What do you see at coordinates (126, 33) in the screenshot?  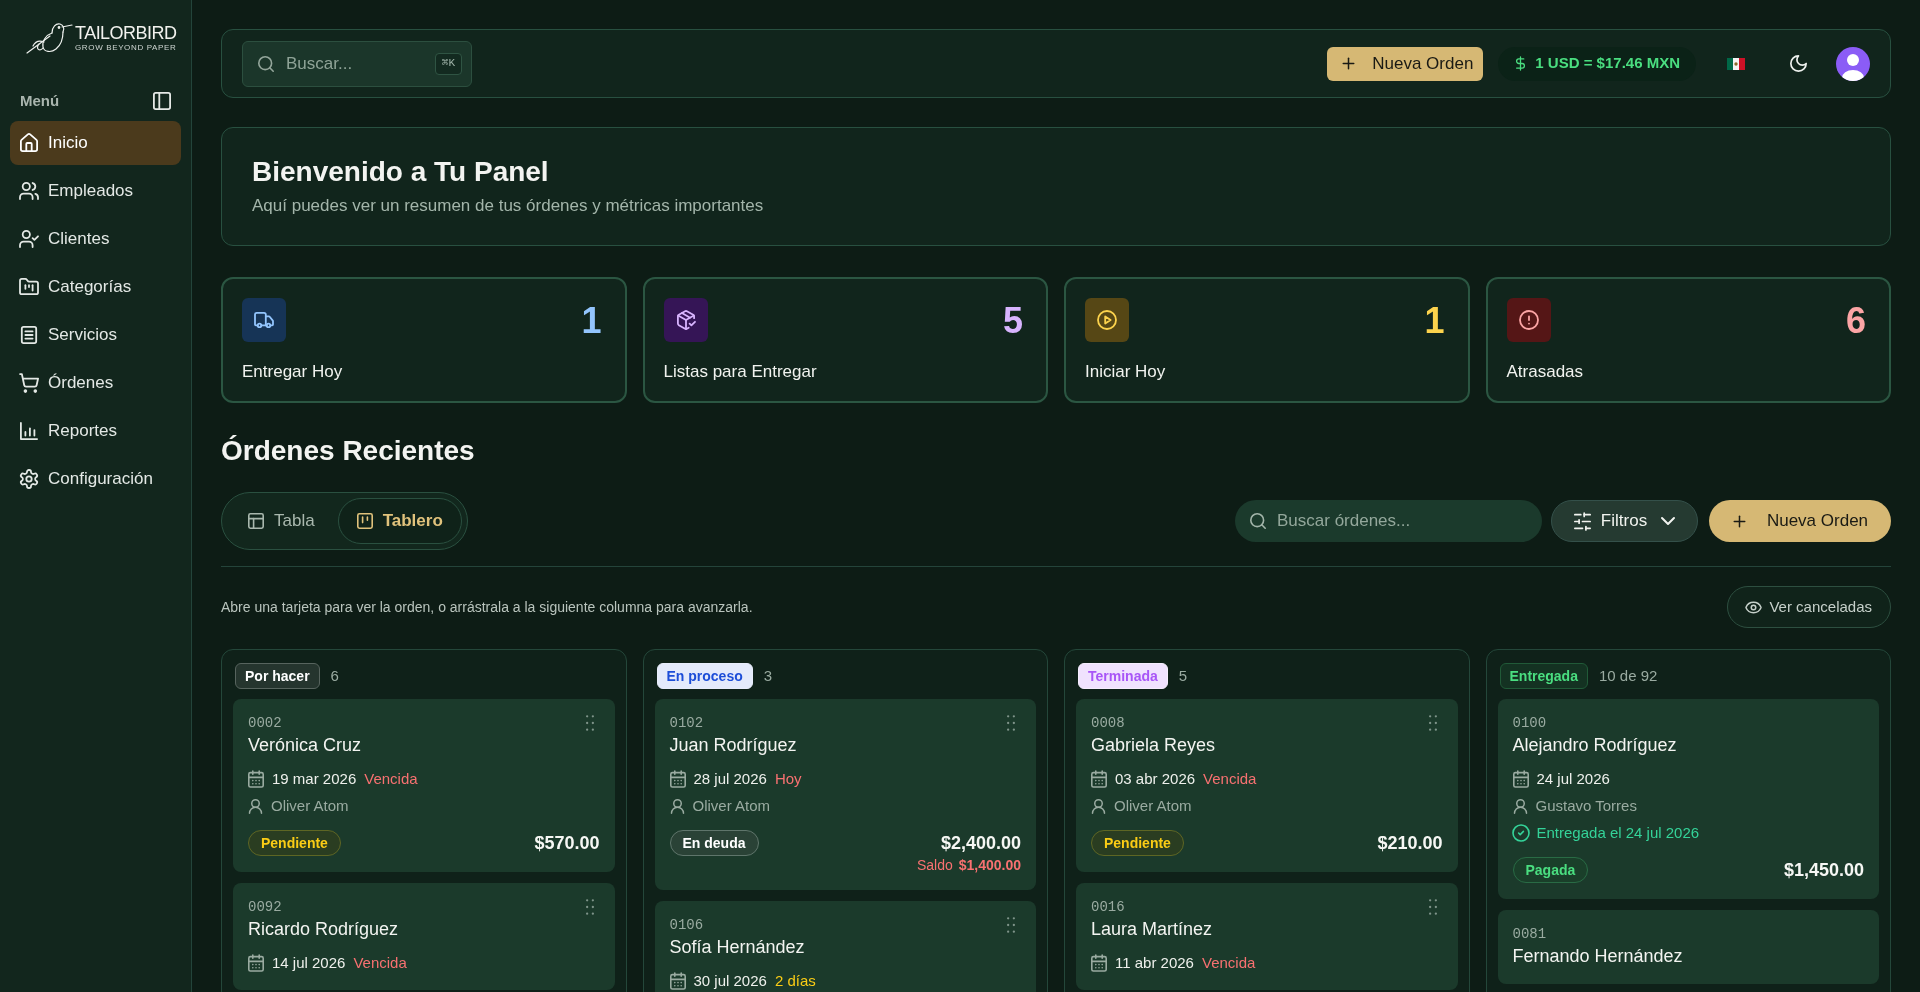 I see `brand-name: TAILORBIRD` at bounding box center [126, 33].